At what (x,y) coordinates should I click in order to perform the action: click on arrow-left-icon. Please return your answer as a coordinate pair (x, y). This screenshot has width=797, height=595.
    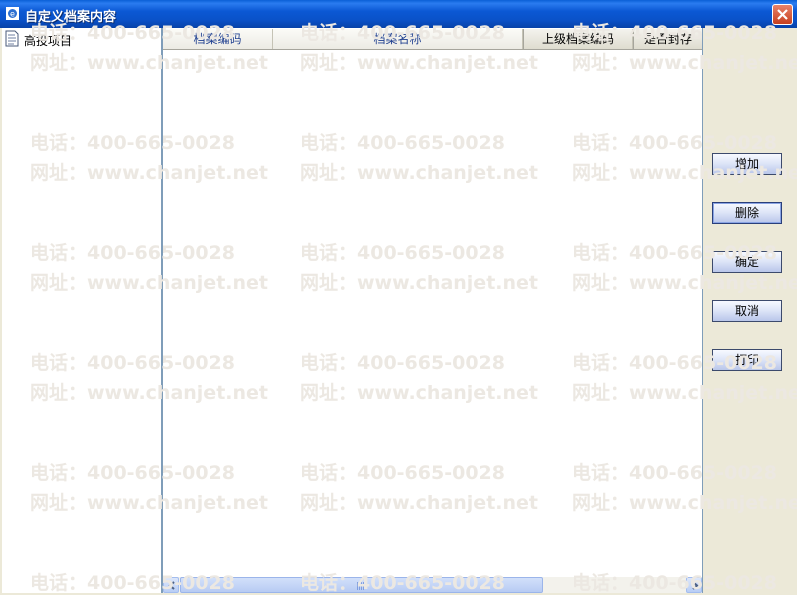
    Looking at the image, I should click on (171, 585).